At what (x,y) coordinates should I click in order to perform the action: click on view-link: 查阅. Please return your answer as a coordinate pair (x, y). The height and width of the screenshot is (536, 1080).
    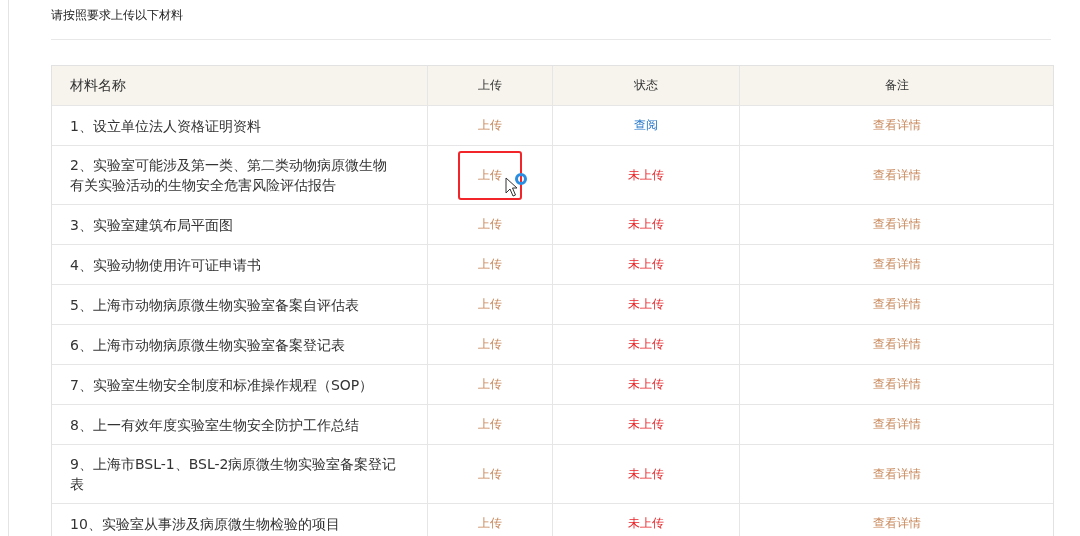
    Looking at the image, I should click on (646, 125).